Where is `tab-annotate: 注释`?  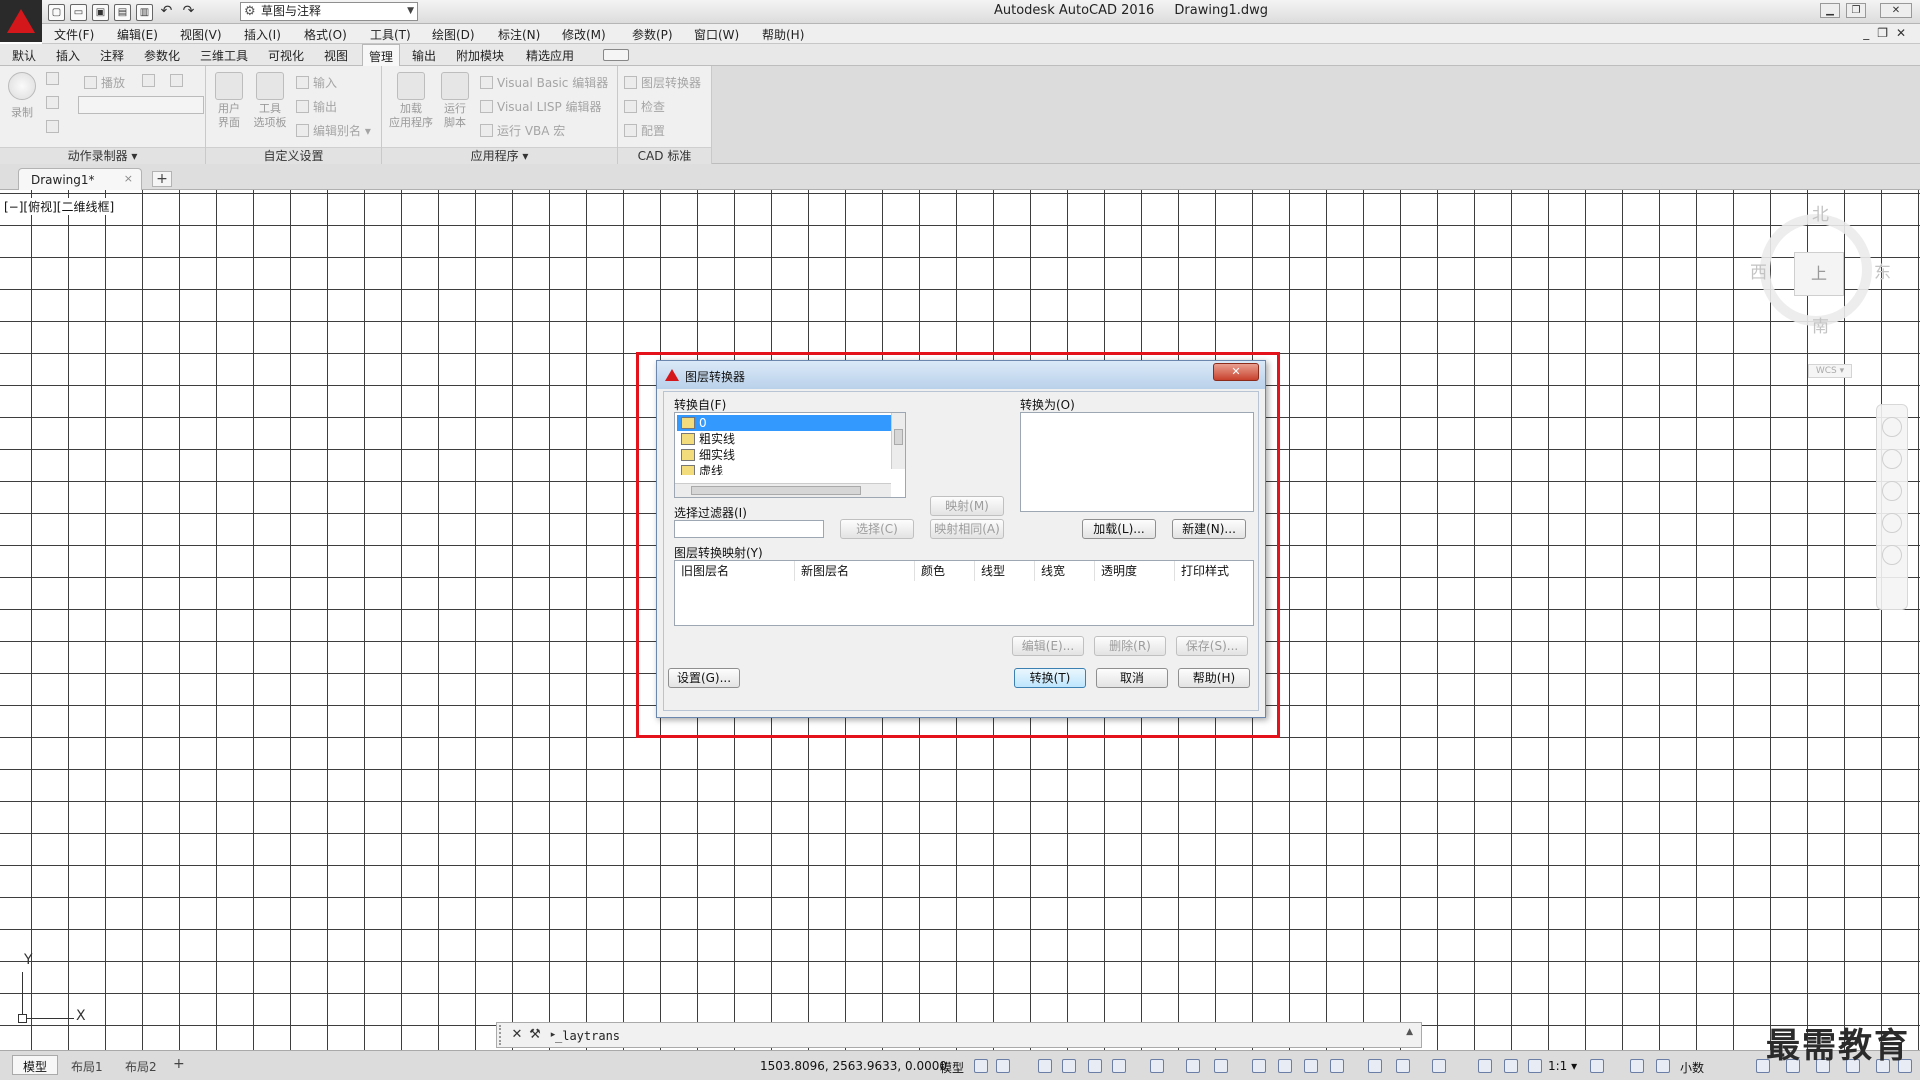 tab-annotate: 注释 is located at coordinates (112, 55).